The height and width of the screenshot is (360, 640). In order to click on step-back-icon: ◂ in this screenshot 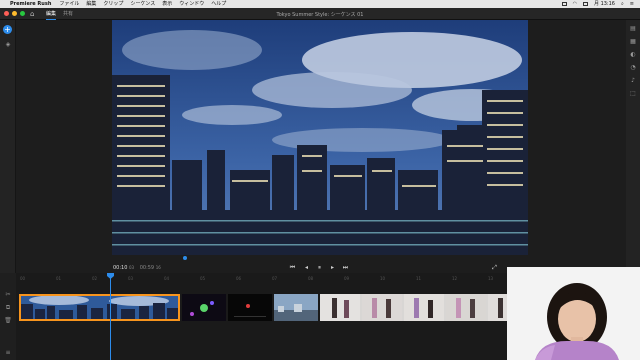, I will do `click(306, 267)`.